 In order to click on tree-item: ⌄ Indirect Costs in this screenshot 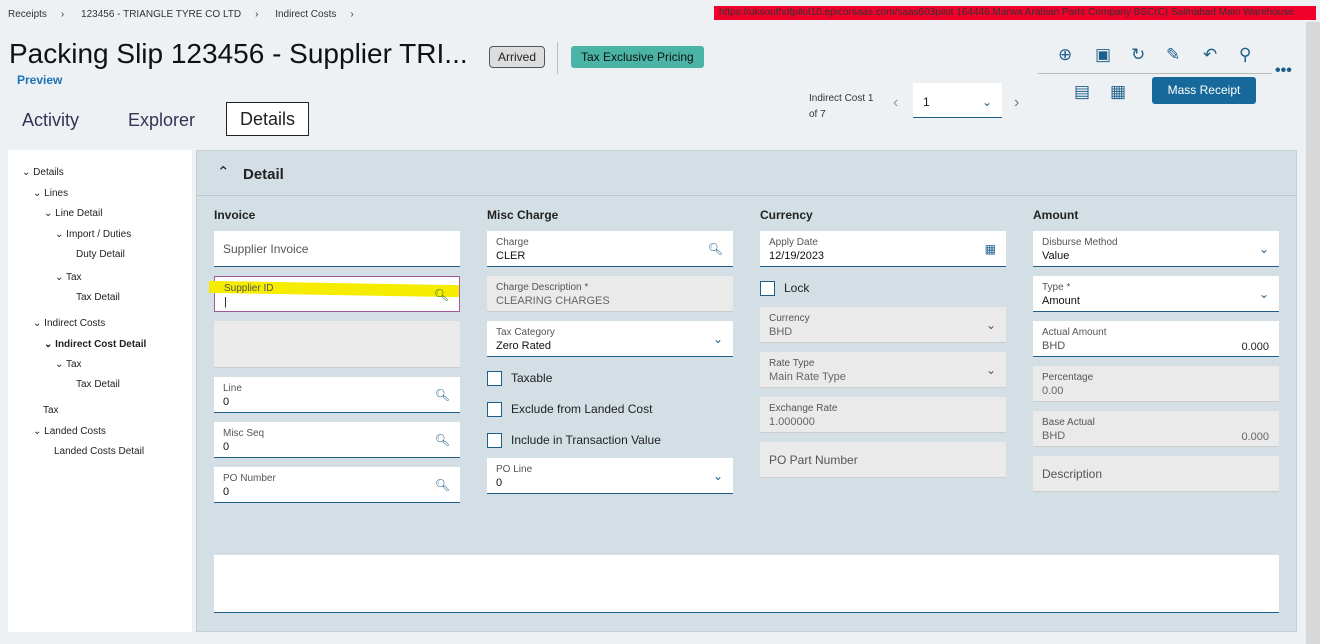, I will do `click(69, 323)`.